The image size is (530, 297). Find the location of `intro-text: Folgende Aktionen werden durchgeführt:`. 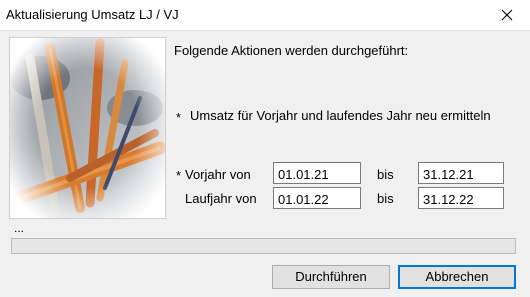

intro-text: Folgende Aktionen werden durchgeführt: is located at coordinates (291, 50).